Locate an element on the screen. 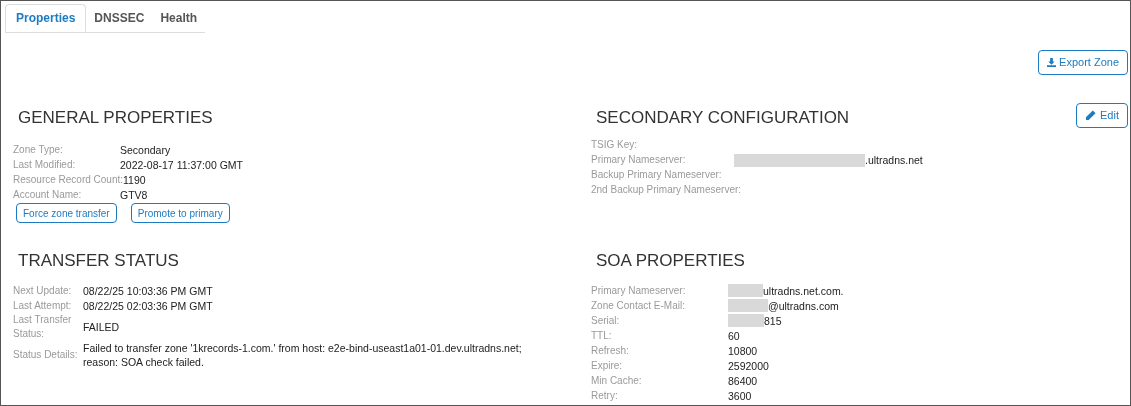 Image resolution: width=1131 pixels, height=406 pixels. field-label: Serial: is located at coordinates (606, 320).